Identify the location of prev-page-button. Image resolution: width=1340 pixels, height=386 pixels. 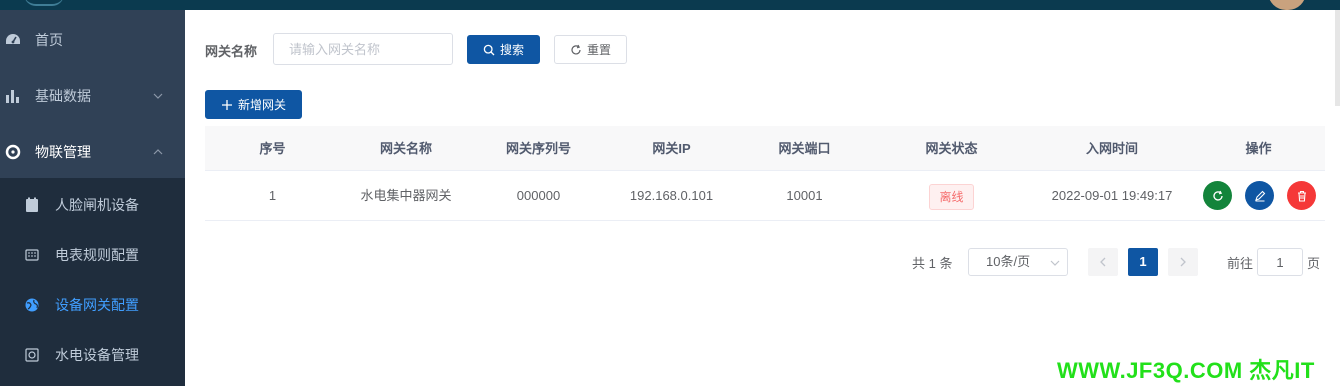
(1103, 262).